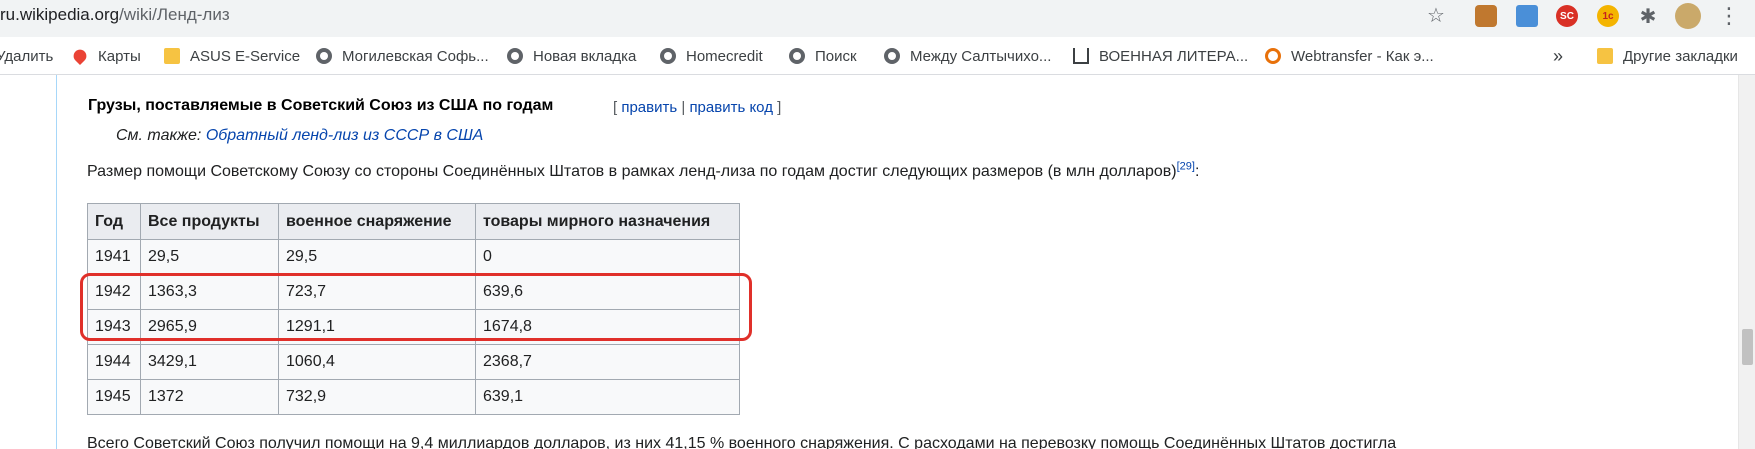 The height and width of the screenshot is (449, 1755). I want to click on bookmark-label: Новая вкладка, so click(585, 56).